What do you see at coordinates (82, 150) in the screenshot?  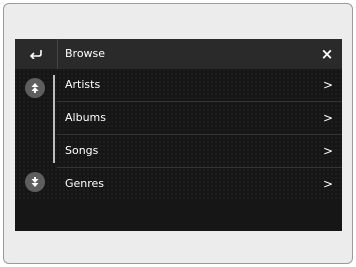 I see `list-item-label: Songs` at bounding box center [82, 150].